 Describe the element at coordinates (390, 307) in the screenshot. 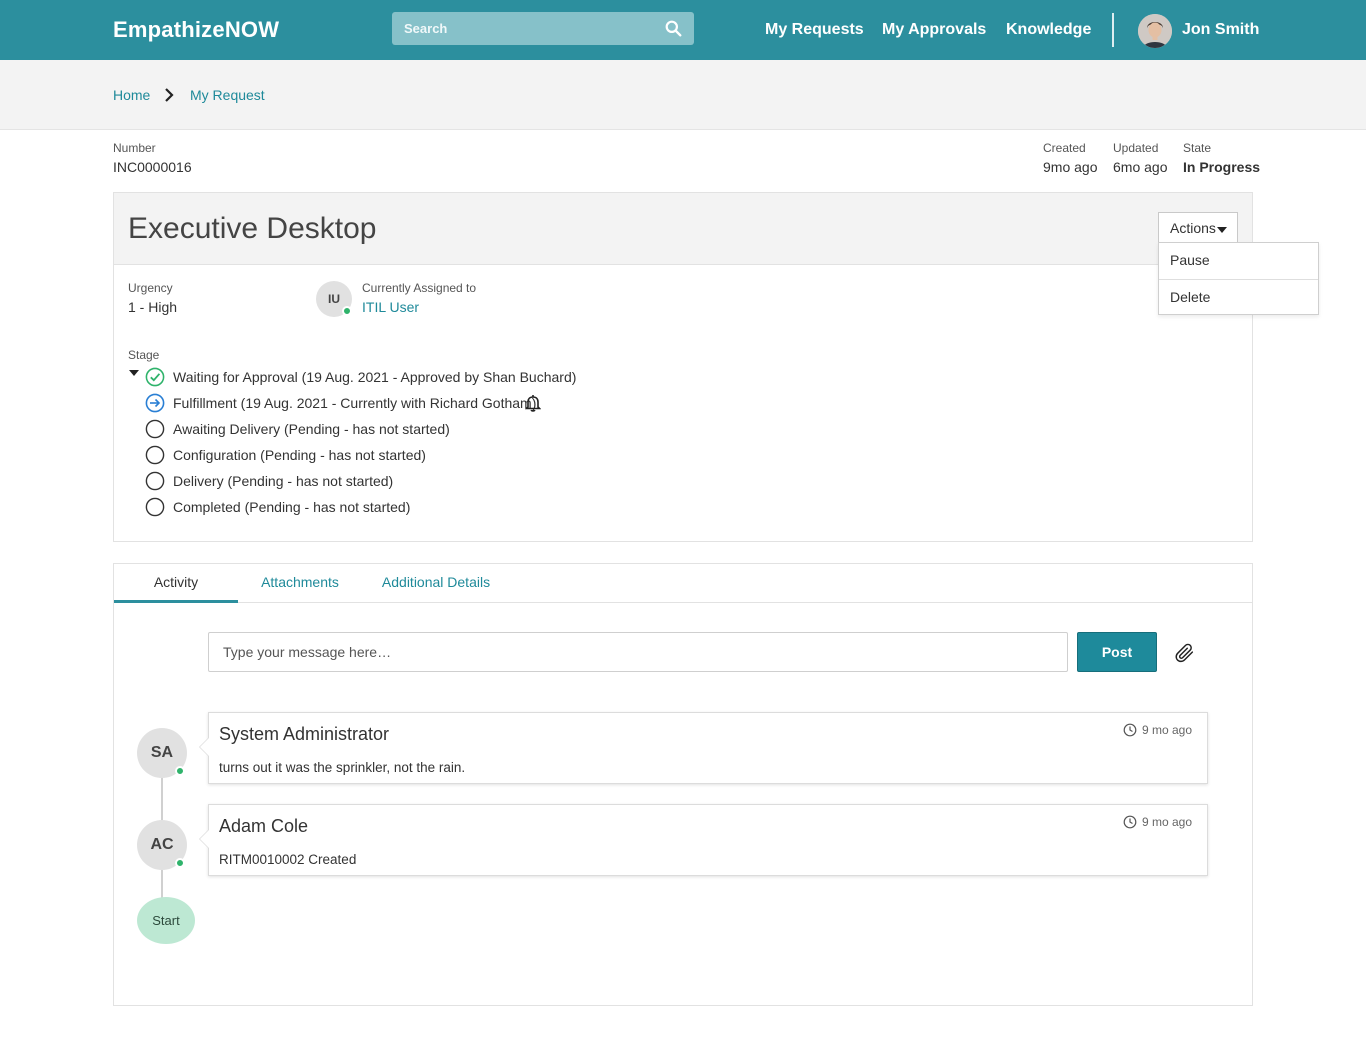

I see `assigned-user-link: ITIL User` at that location.